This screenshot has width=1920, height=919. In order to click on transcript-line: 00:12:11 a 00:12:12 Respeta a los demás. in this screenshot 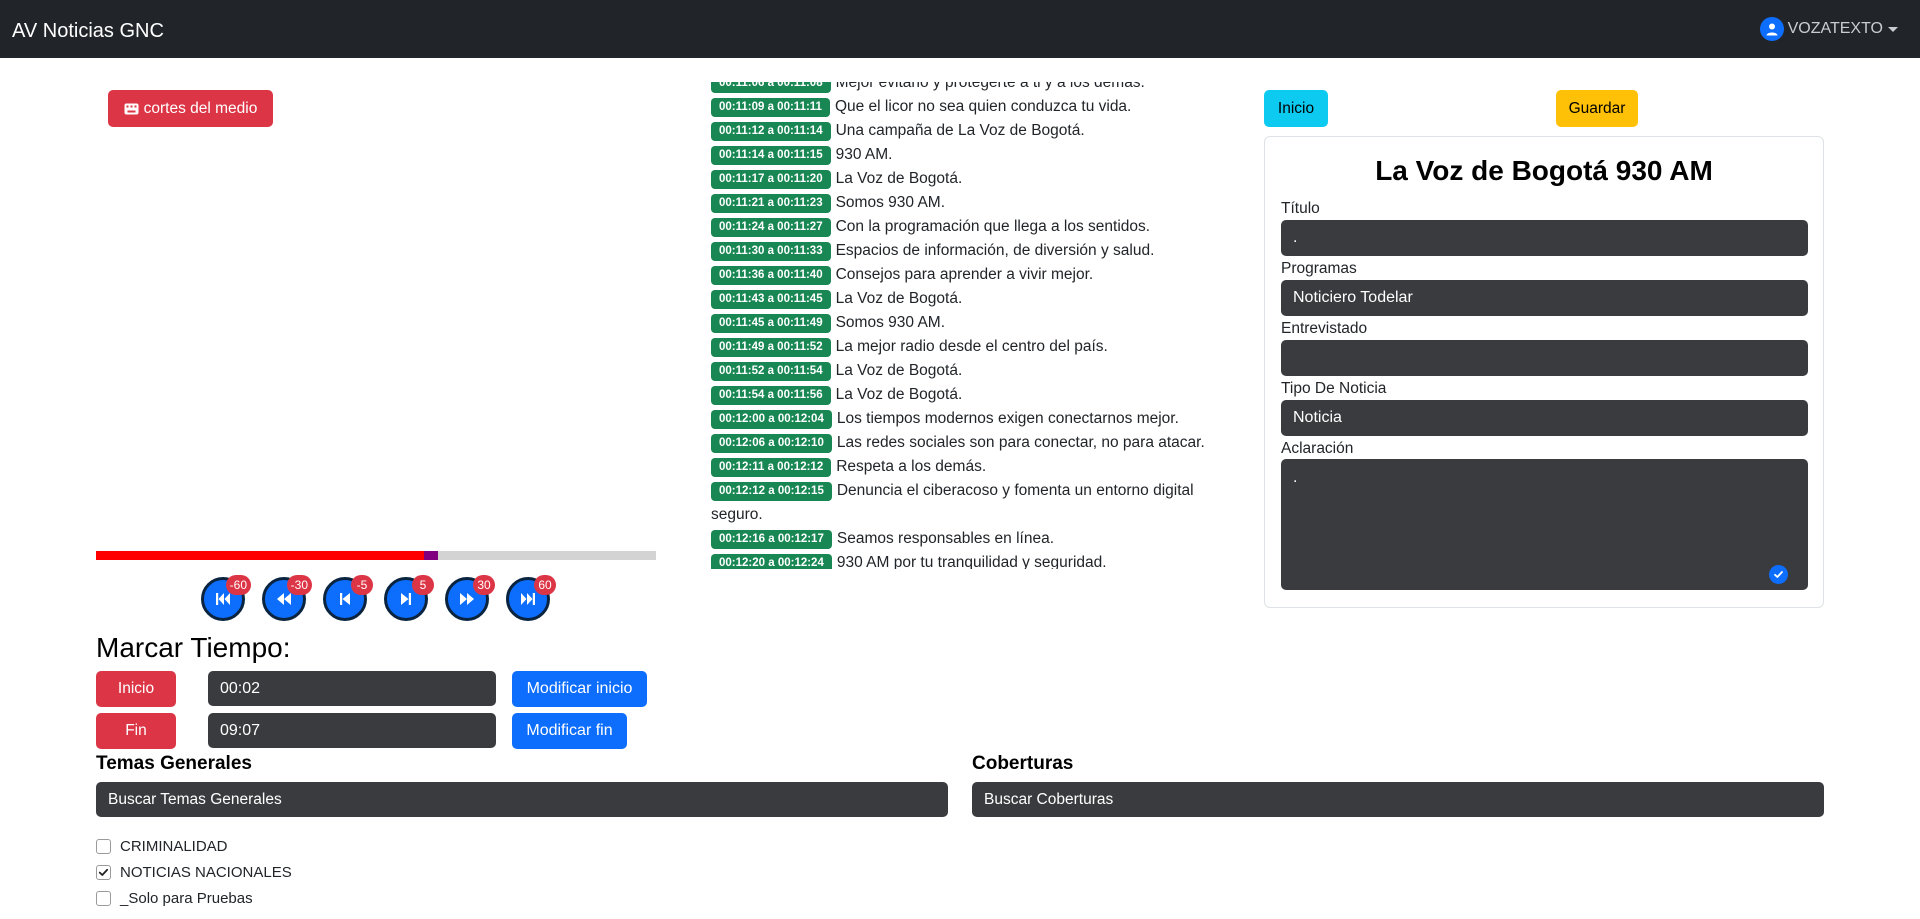, I will do `click(971, 467)`.